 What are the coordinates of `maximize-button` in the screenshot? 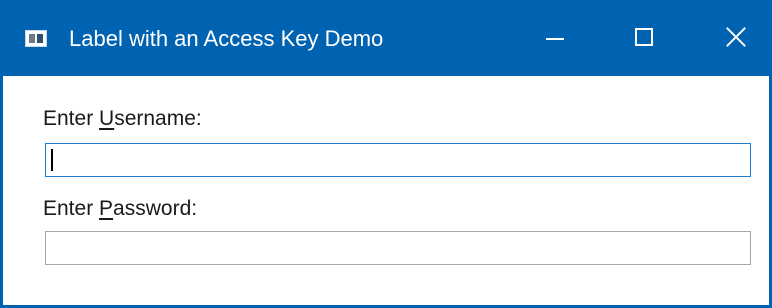 It's located at (643, 38).